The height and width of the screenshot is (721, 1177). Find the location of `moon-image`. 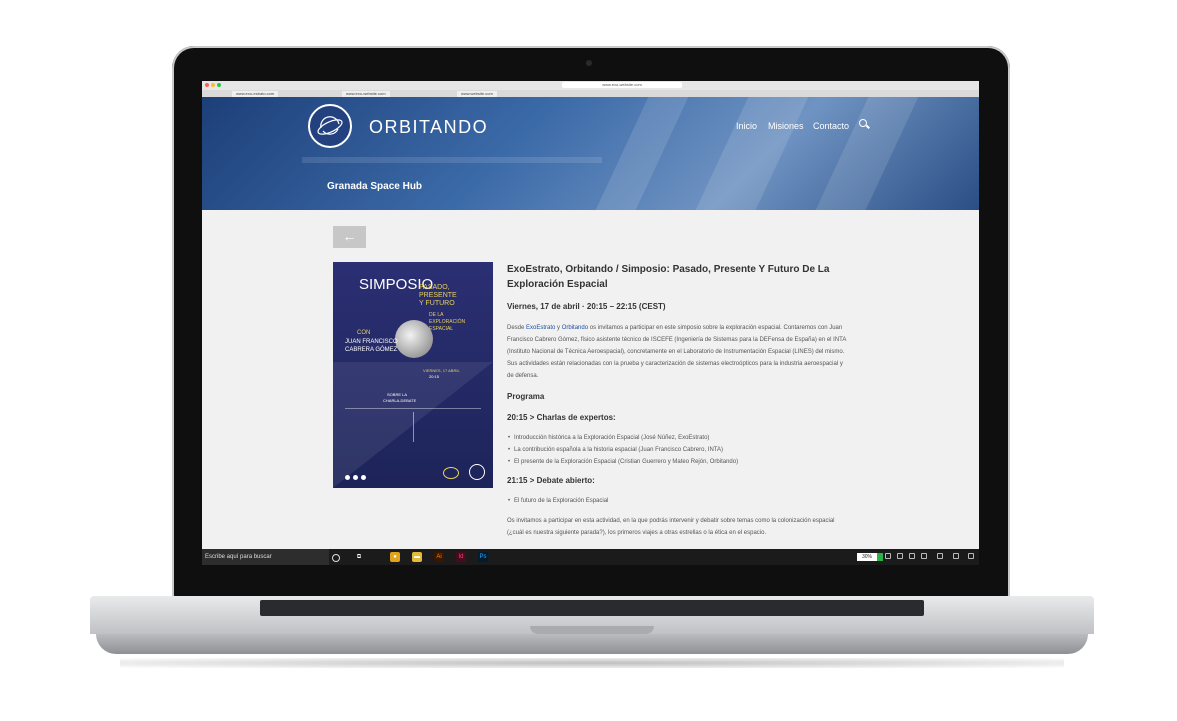

moon-image is located at coordinates (414, 339).